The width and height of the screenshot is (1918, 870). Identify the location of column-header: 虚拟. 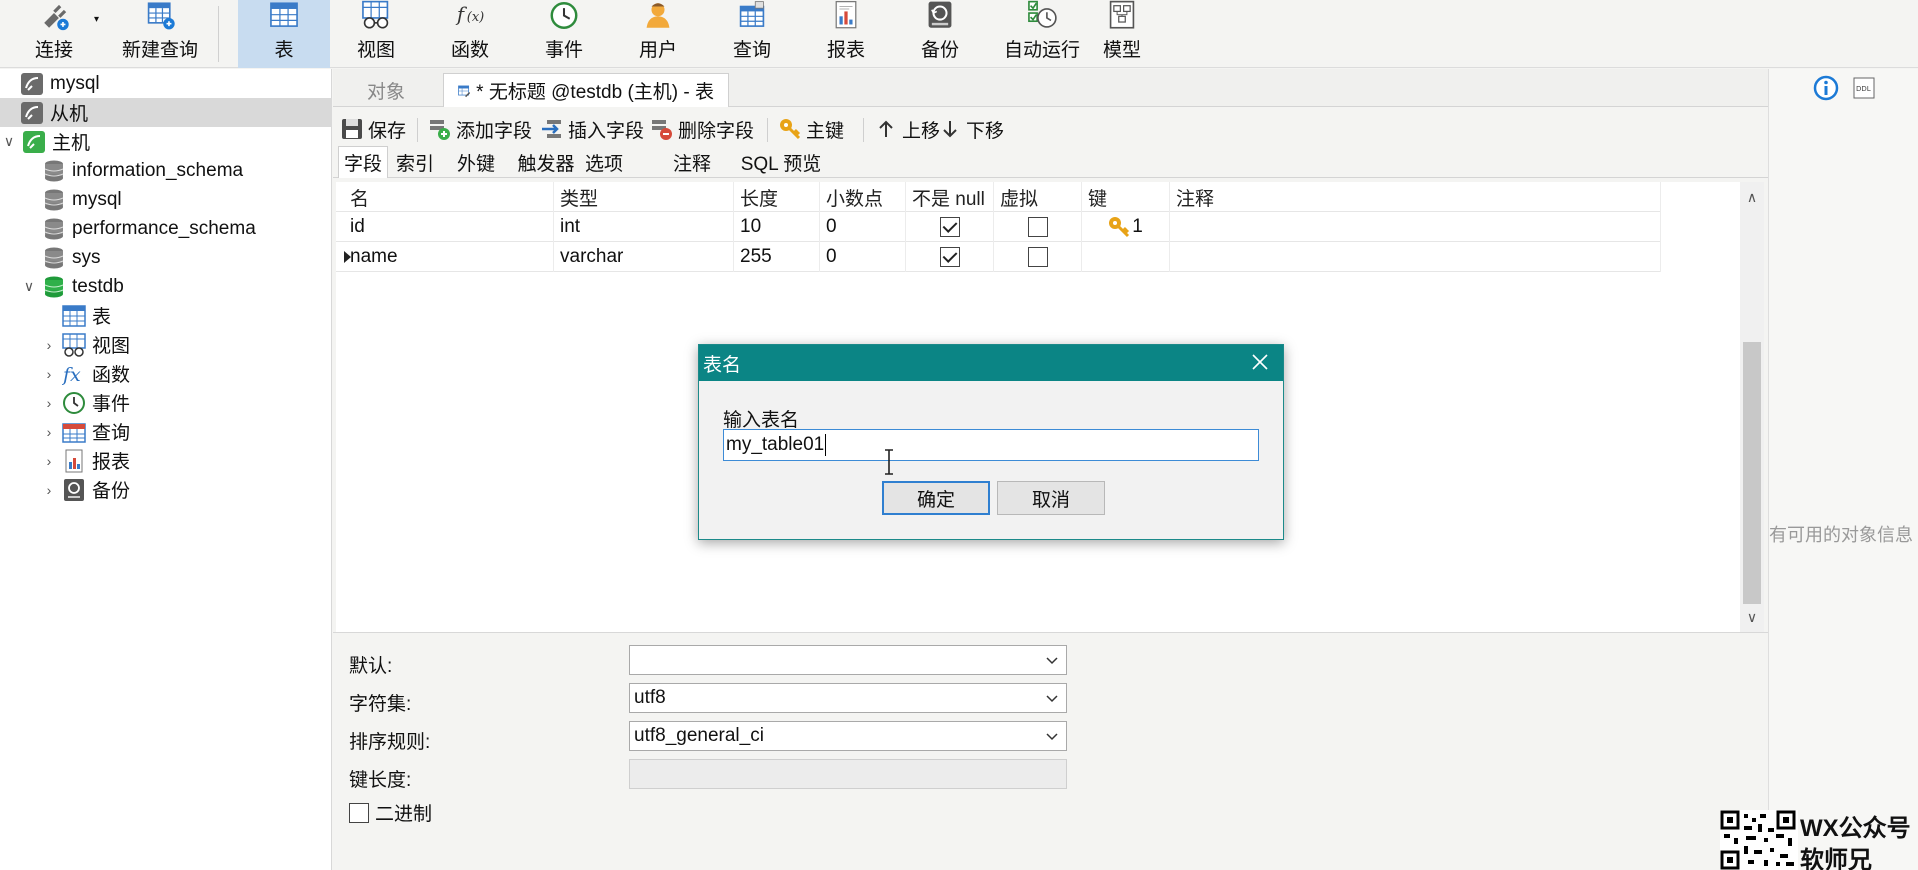
(1038, 197).